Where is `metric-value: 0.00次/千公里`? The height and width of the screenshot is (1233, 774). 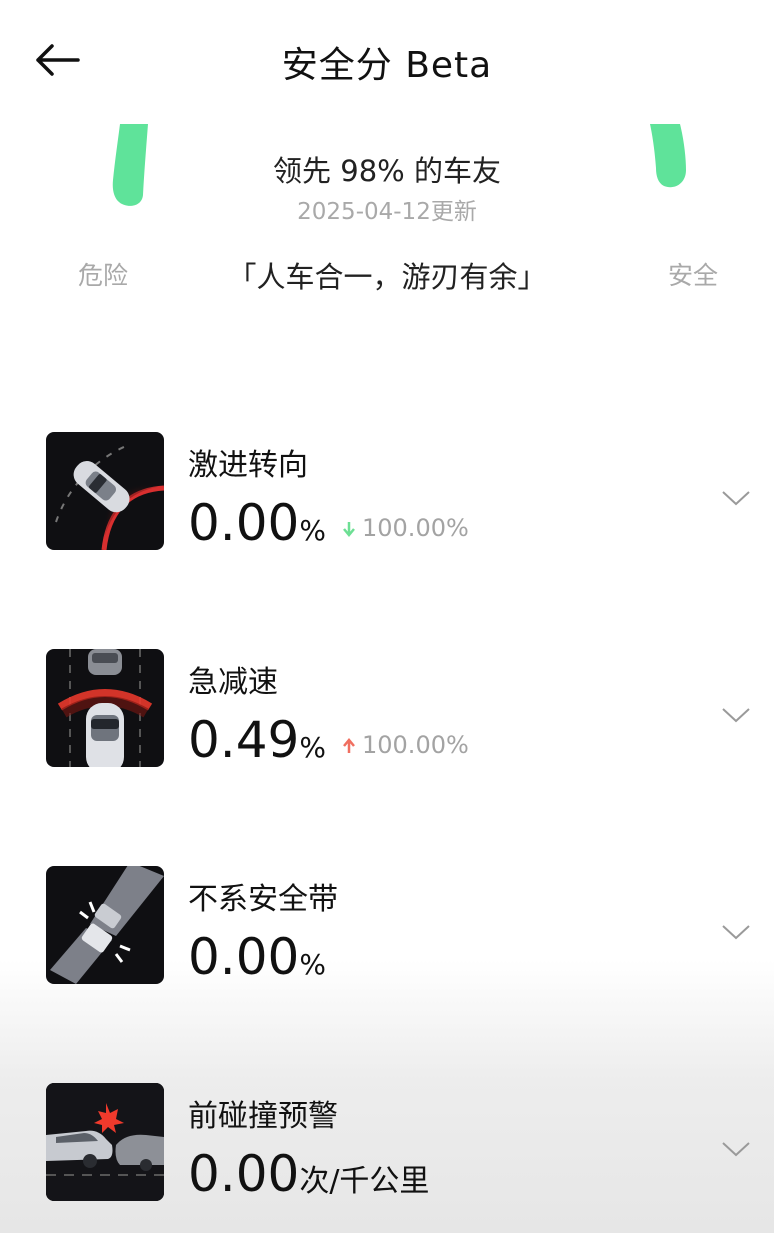 metric-value: 0.00次/千公里 is located at coordinates (308, 1174).